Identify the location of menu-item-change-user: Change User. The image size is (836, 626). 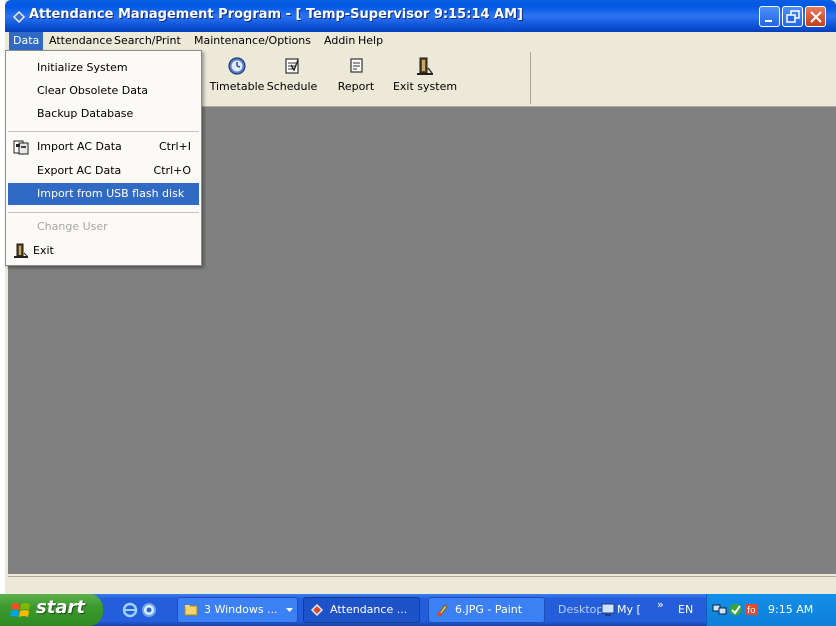
(103, 227).